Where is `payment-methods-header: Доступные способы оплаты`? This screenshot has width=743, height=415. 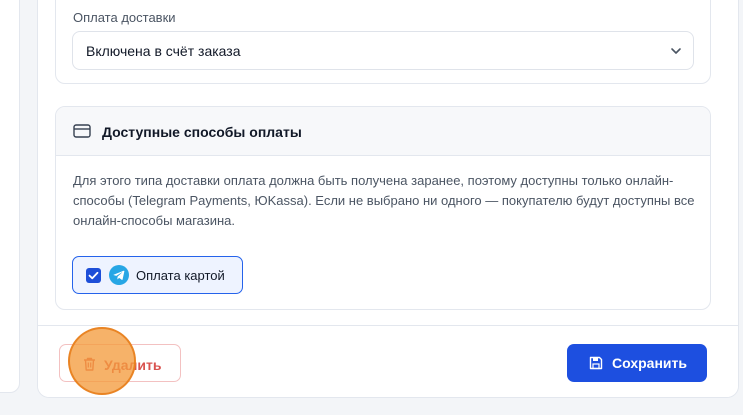
payment-methods-header: Доступные способы оплаты is located at coordinates (383, 131).